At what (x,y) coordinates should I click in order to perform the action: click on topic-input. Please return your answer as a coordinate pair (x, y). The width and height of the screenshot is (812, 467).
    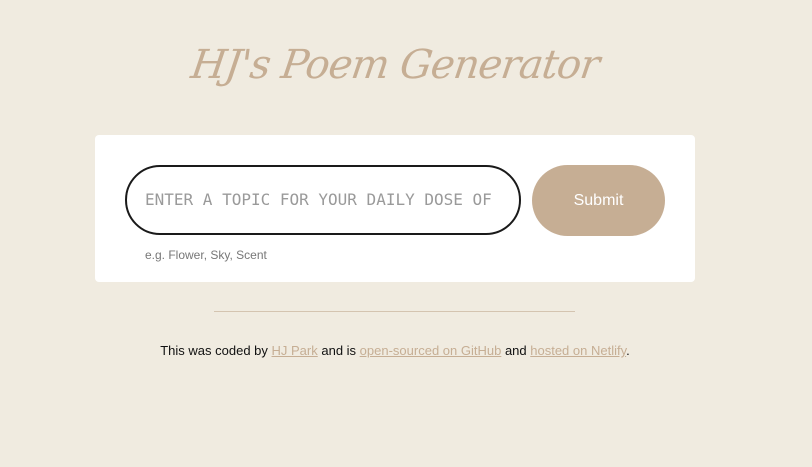
    Looking at the image, I should click on (323, 200).